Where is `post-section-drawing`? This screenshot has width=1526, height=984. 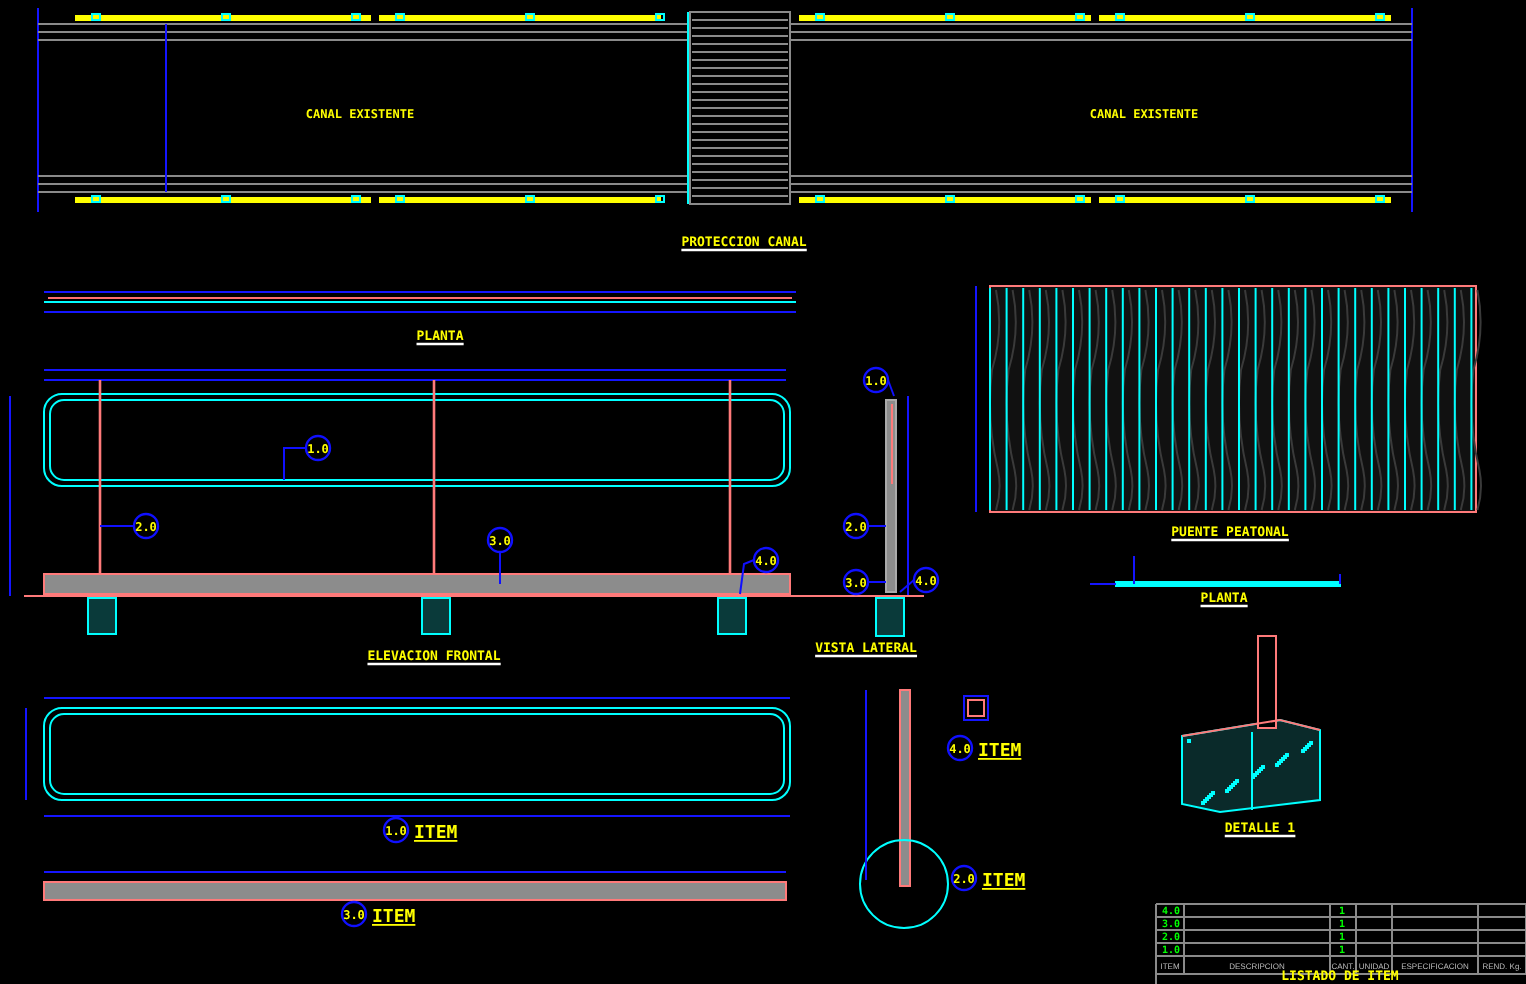
post-section-drawing is located at coordinates (976, 708).